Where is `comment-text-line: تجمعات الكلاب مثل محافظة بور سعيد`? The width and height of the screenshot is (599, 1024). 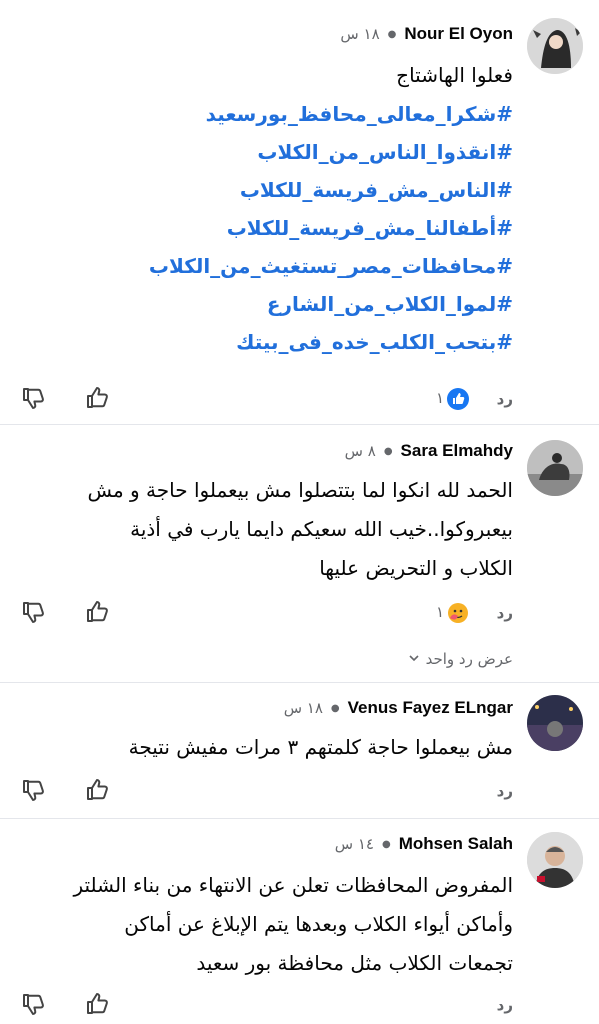
comment-text-line: تجمعات الكلاب مثل محافظة بور سعيد is located at coordinates (354, 963).